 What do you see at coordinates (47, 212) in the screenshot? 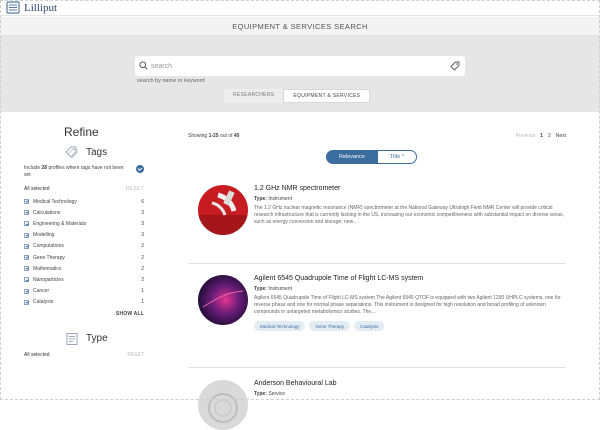
I see `tag-label: Calculations` at bounding box center [47, 212].